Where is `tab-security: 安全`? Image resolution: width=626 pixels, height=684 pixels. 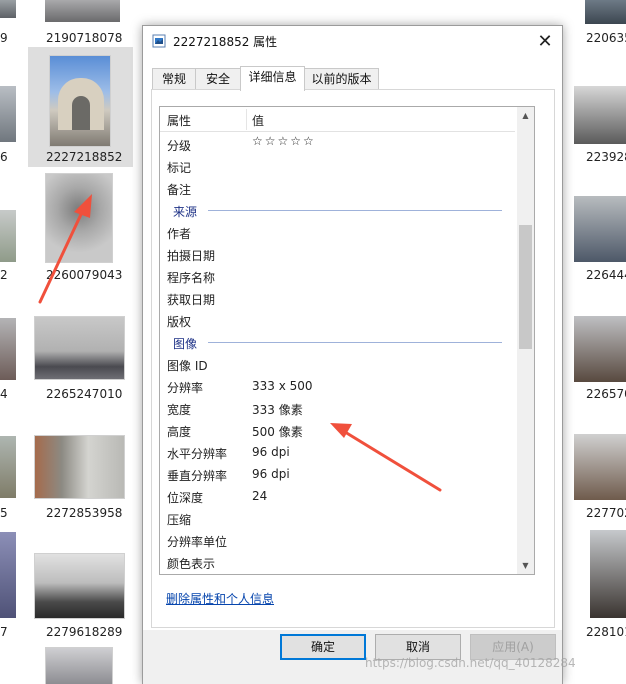 tab-security: 安全 is located at coordinates (218, 79).